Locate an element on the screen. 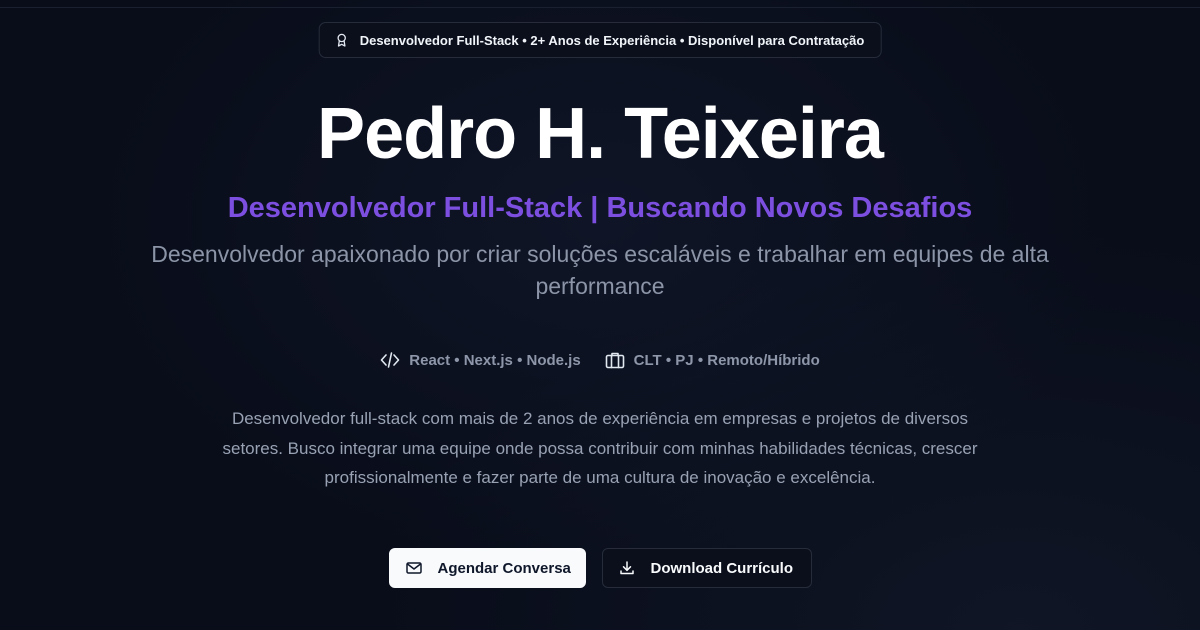 This screenshot has width=1200, height=630. award-icon is located at coordinates (341, 40).